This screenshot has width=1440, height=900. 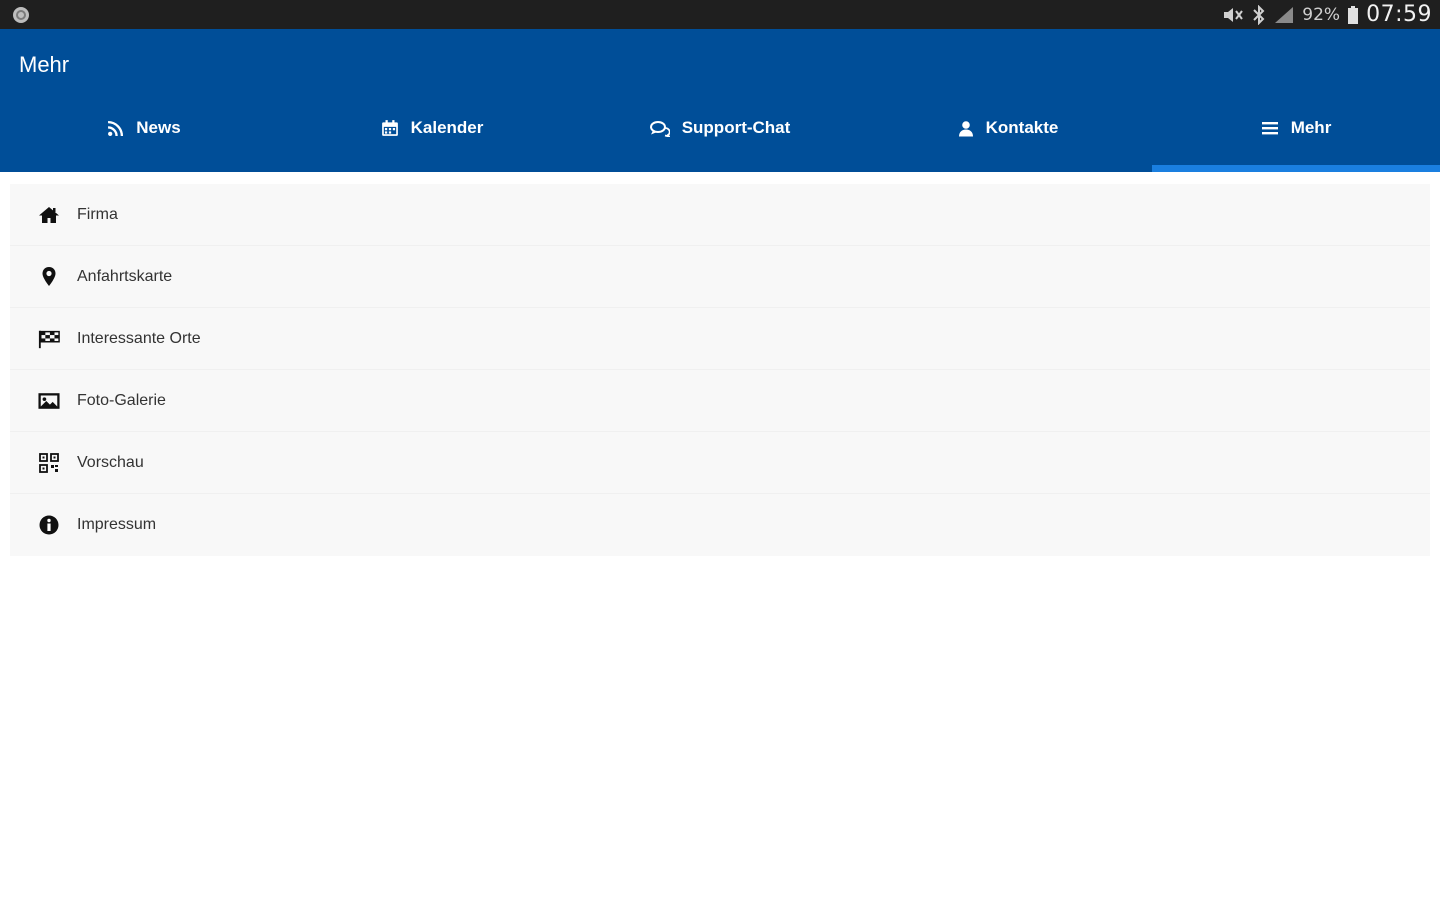 I want to click on user-icon, so click(x=966, y=128).